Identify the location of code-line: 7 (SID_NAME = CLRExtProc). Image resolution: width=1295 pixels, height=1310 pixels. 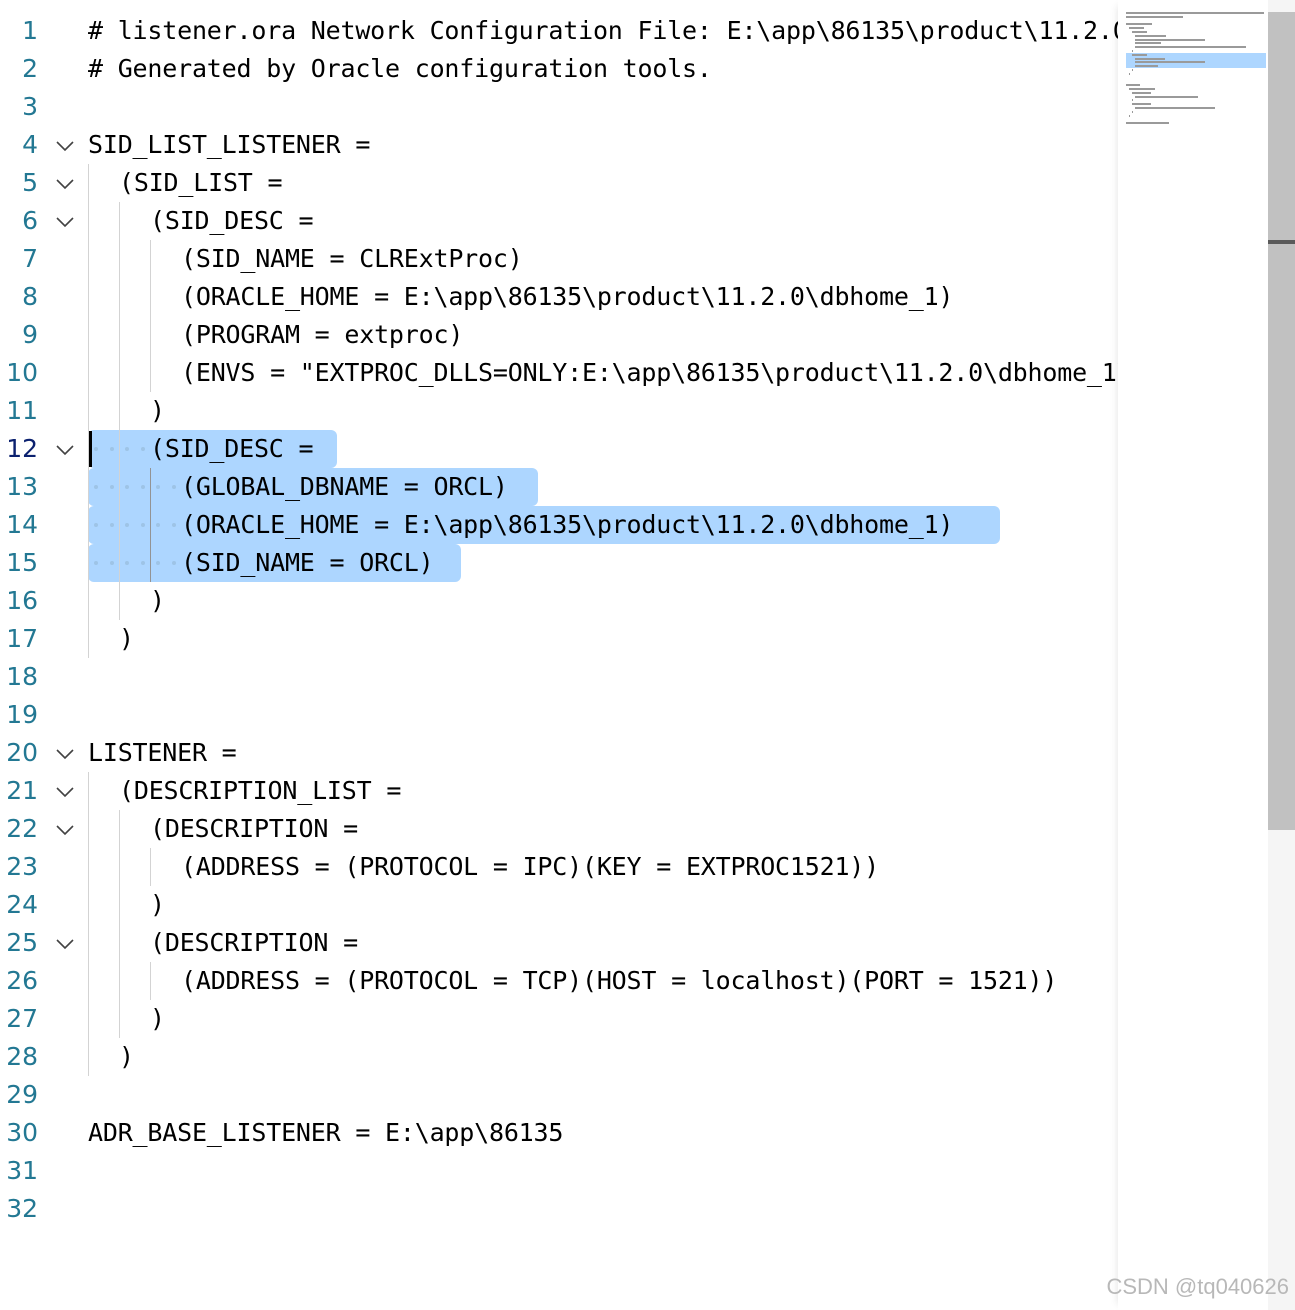
(559, 259).